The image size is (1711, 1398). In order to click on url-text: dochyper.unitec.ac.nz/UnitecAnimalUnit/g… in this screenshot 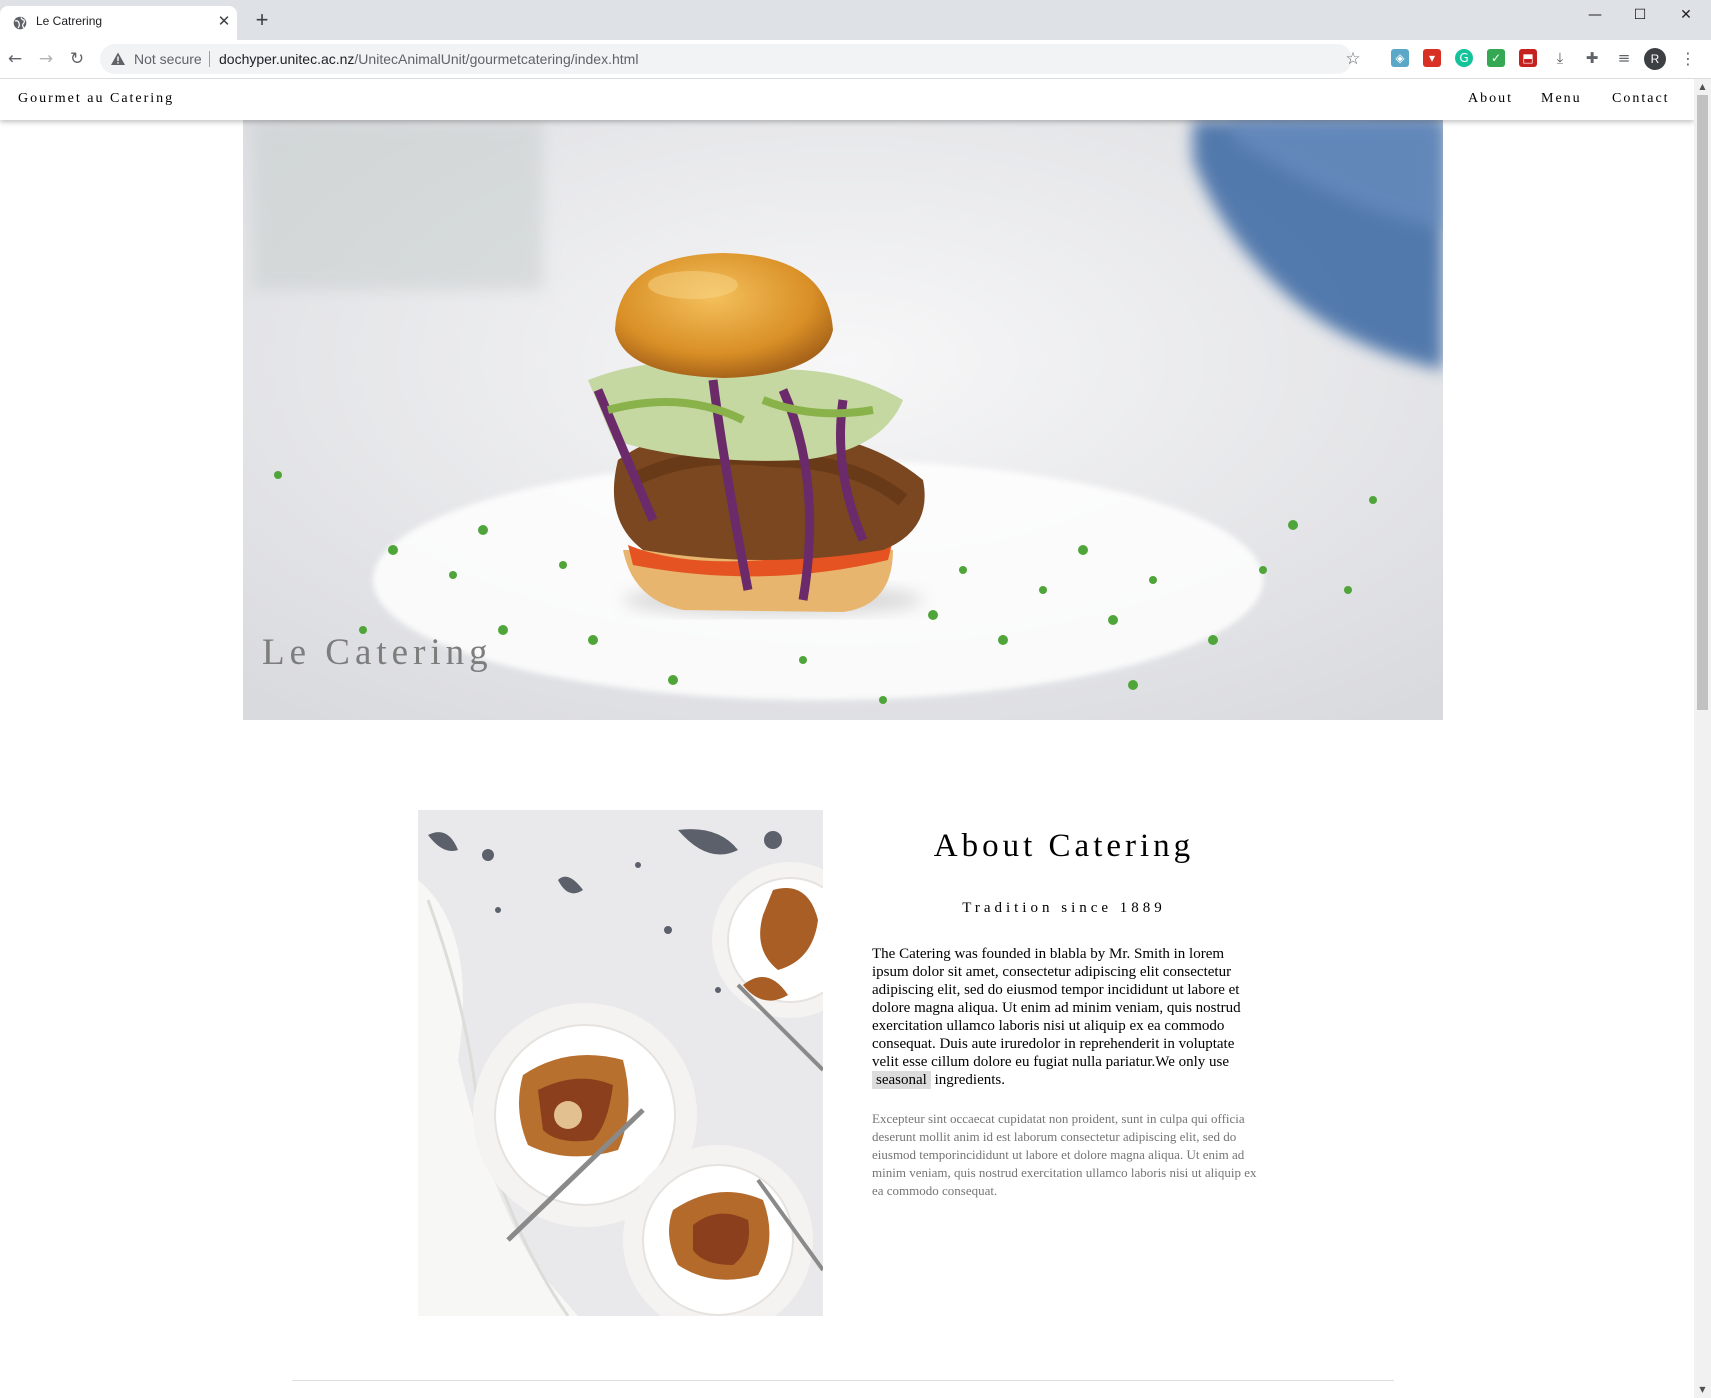, I will do `click(428, 59)`.